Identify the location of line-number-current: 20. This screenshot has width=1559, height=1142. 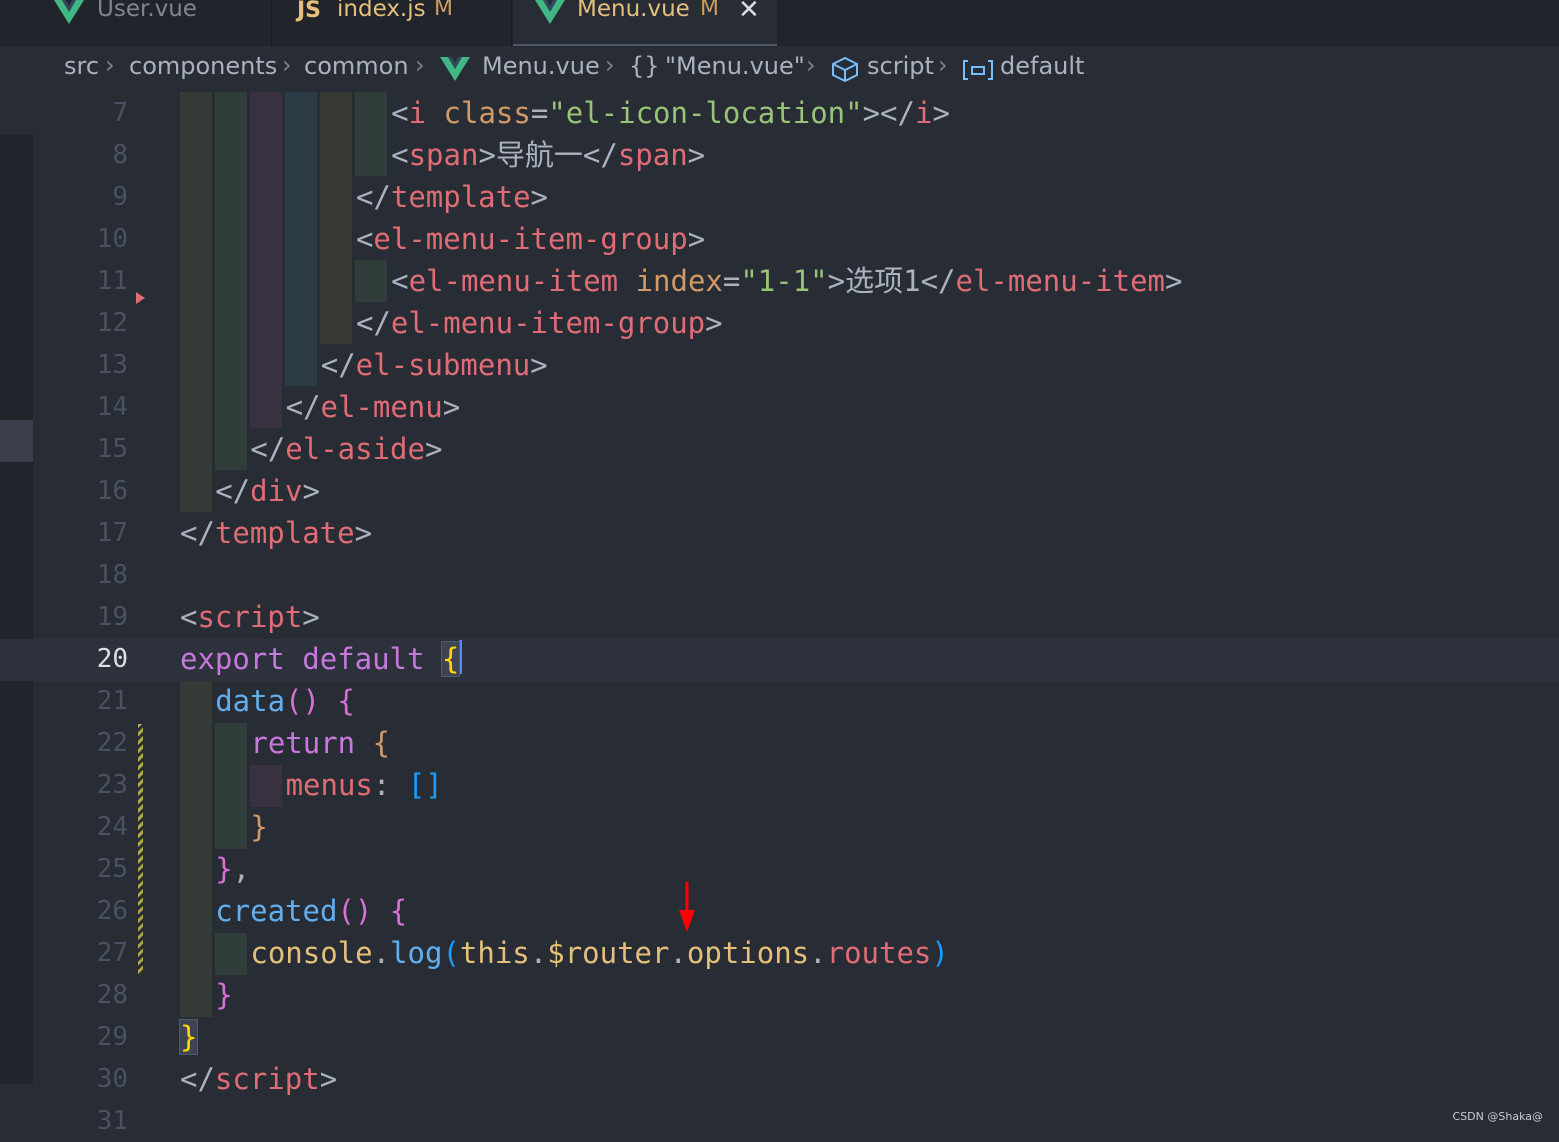
(112, 659).